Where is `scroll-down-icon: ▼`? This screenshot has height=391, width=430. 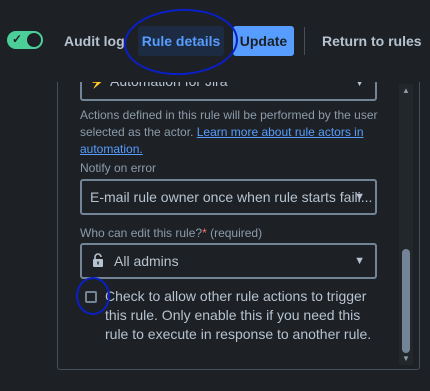 scroll-down-icon: ▼ is located at coordinates (406, 358).